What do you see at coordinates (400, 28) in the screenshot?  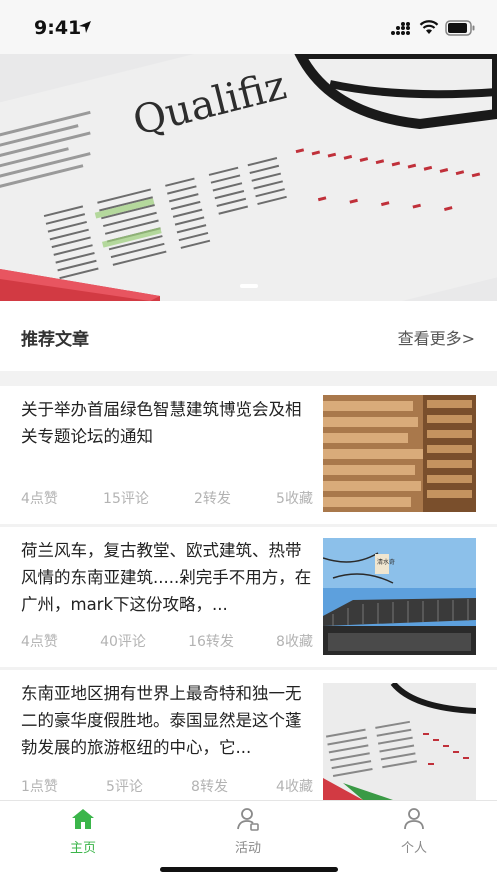 I see `signal-icon` at bounding box center [400, 28].